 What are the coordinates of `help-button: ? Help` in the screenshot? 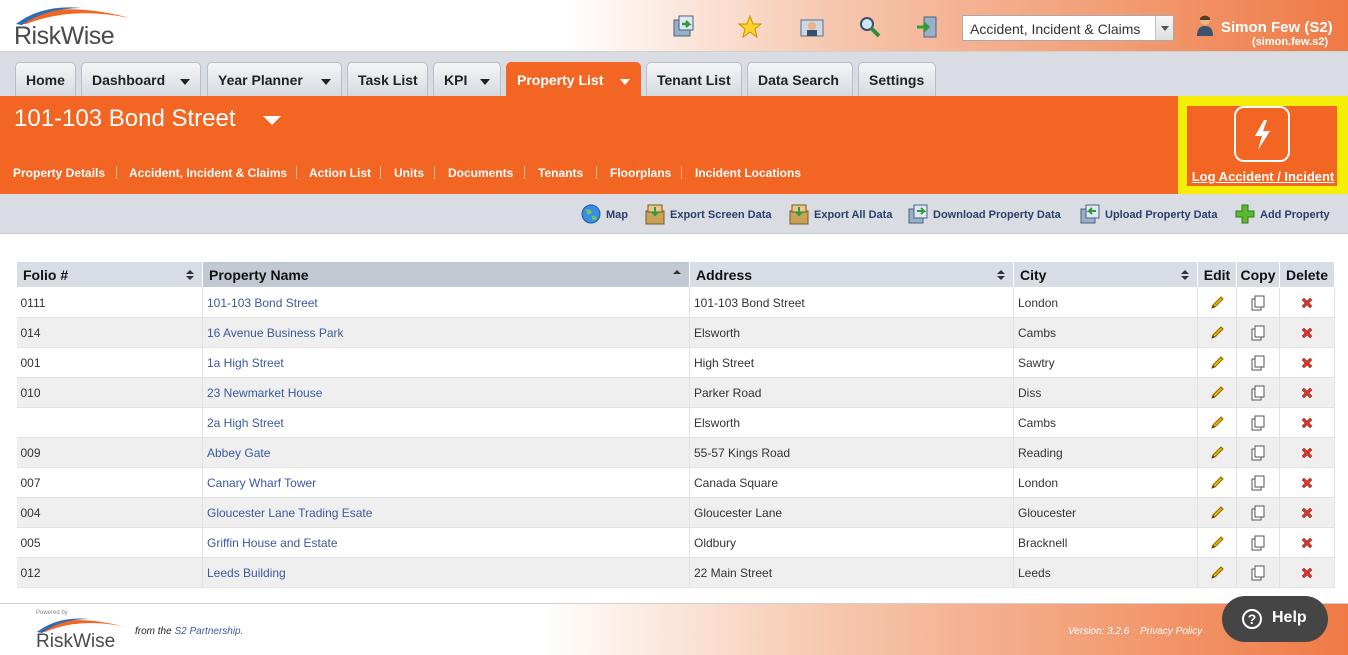 It's located at (1275, 619).